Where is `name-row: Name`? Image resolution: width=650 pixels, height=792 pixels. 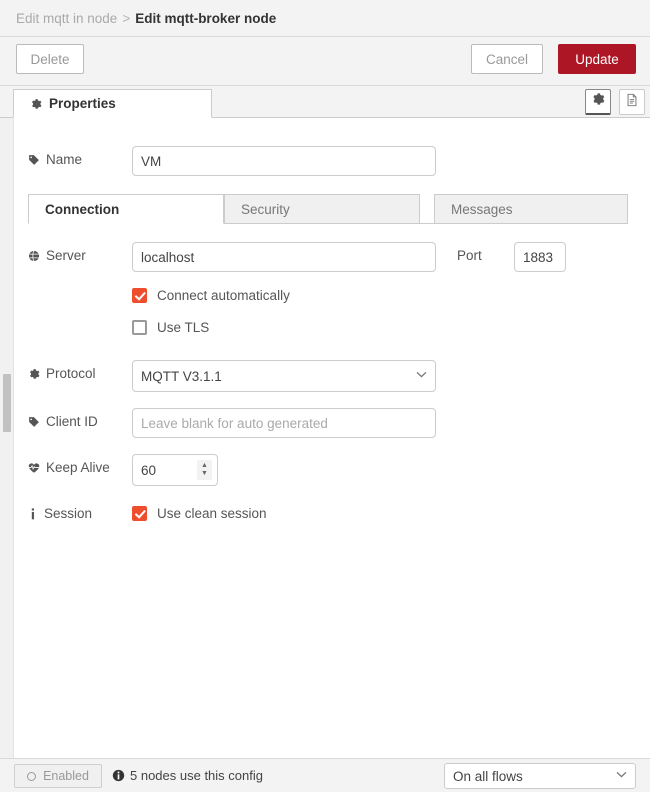
name-row: Name is located at coordinates (332, 162).